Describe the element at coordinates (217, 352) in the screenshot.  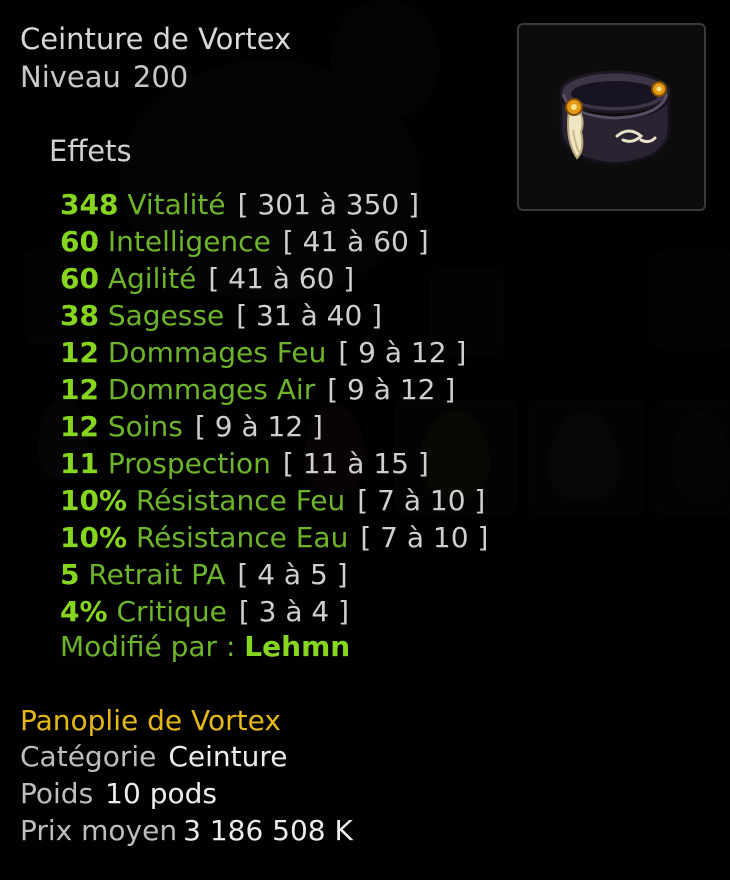
I see `effect-name: Dommages Feu` at that location.